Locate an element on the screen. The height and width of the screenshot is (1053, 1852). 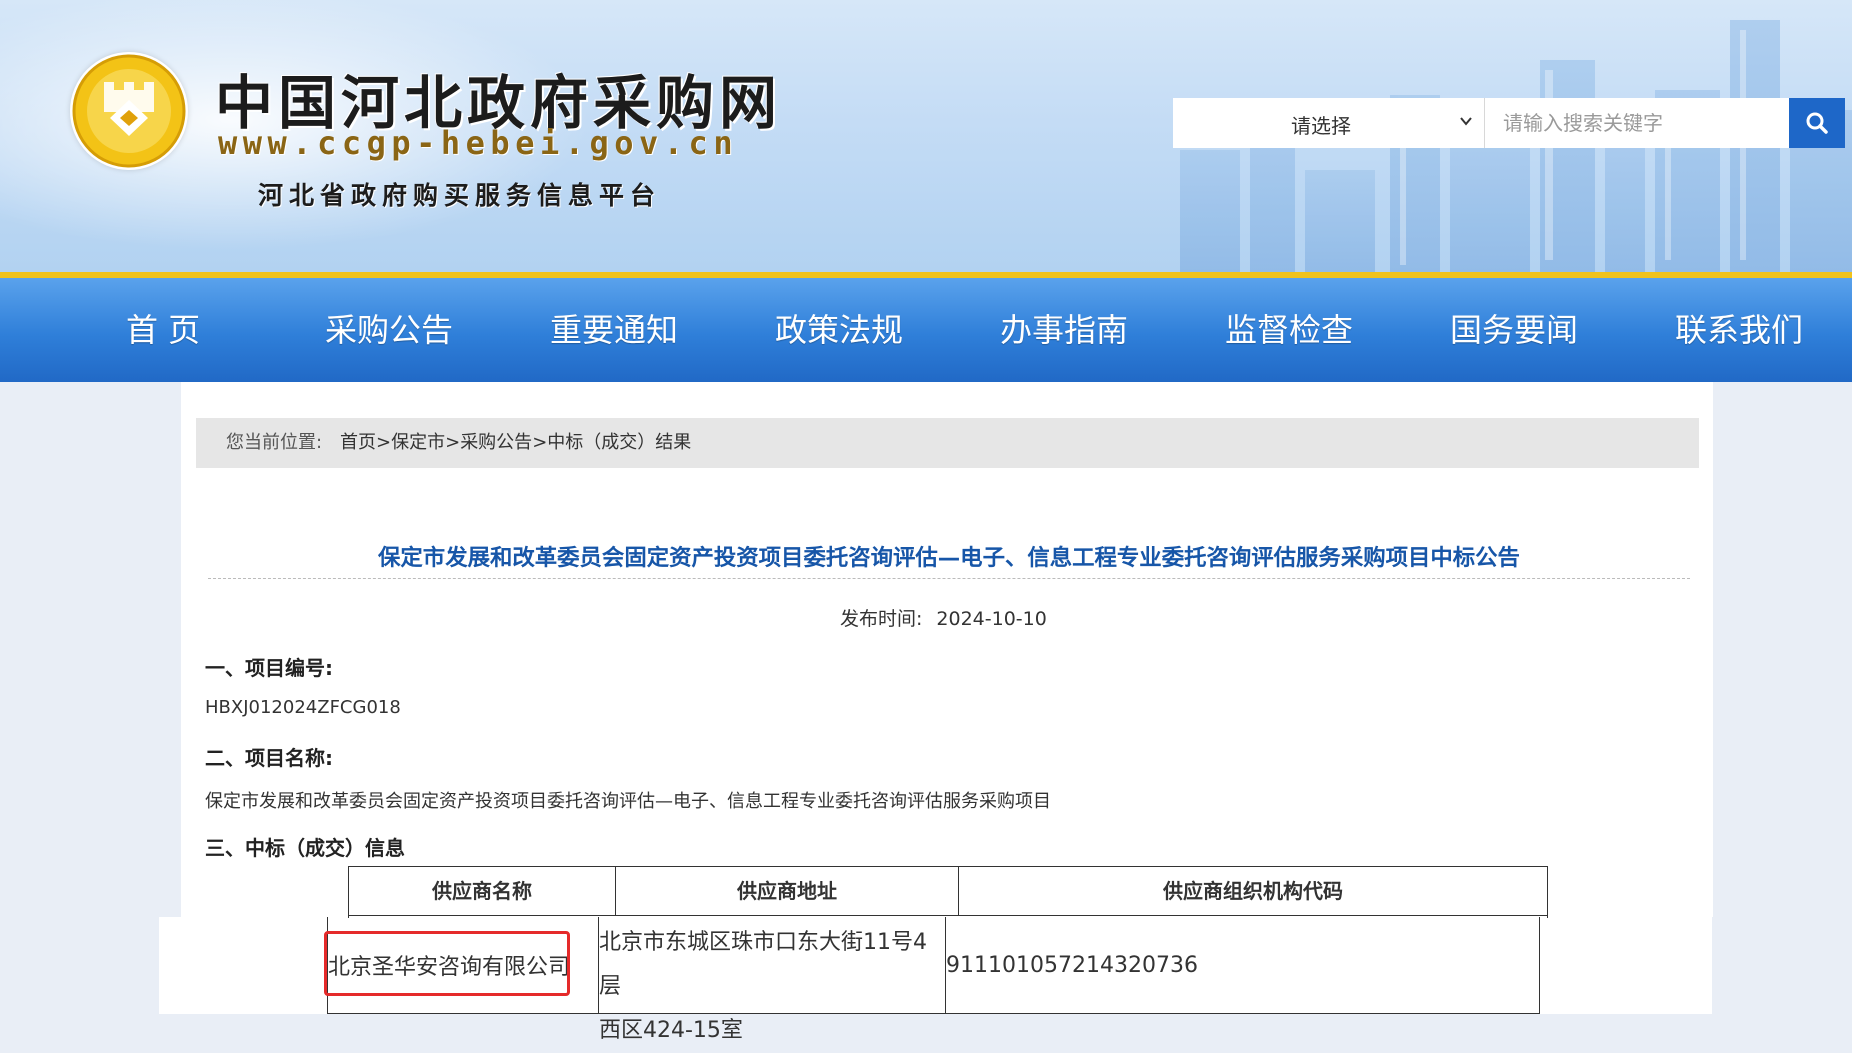
search-bar: 请选择 is located at coordinates (1509, 123).